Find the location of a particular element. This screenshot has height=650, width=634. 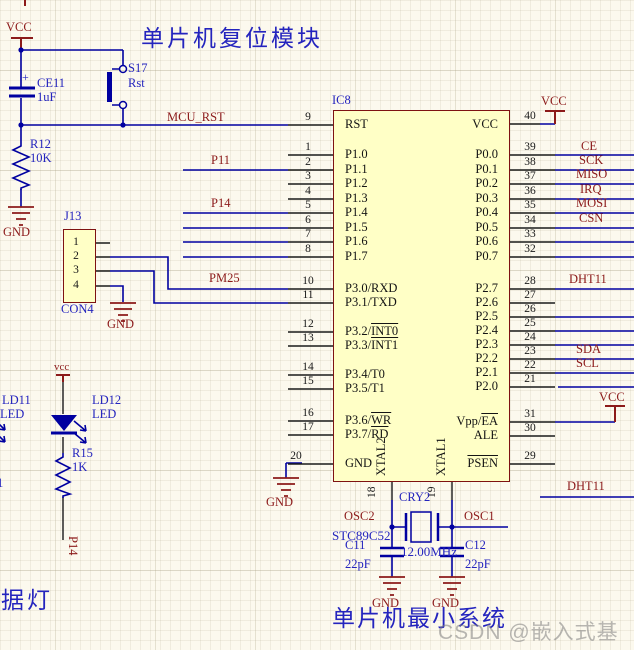

pin-num-6: 6 is located at coordinates (308, 220).